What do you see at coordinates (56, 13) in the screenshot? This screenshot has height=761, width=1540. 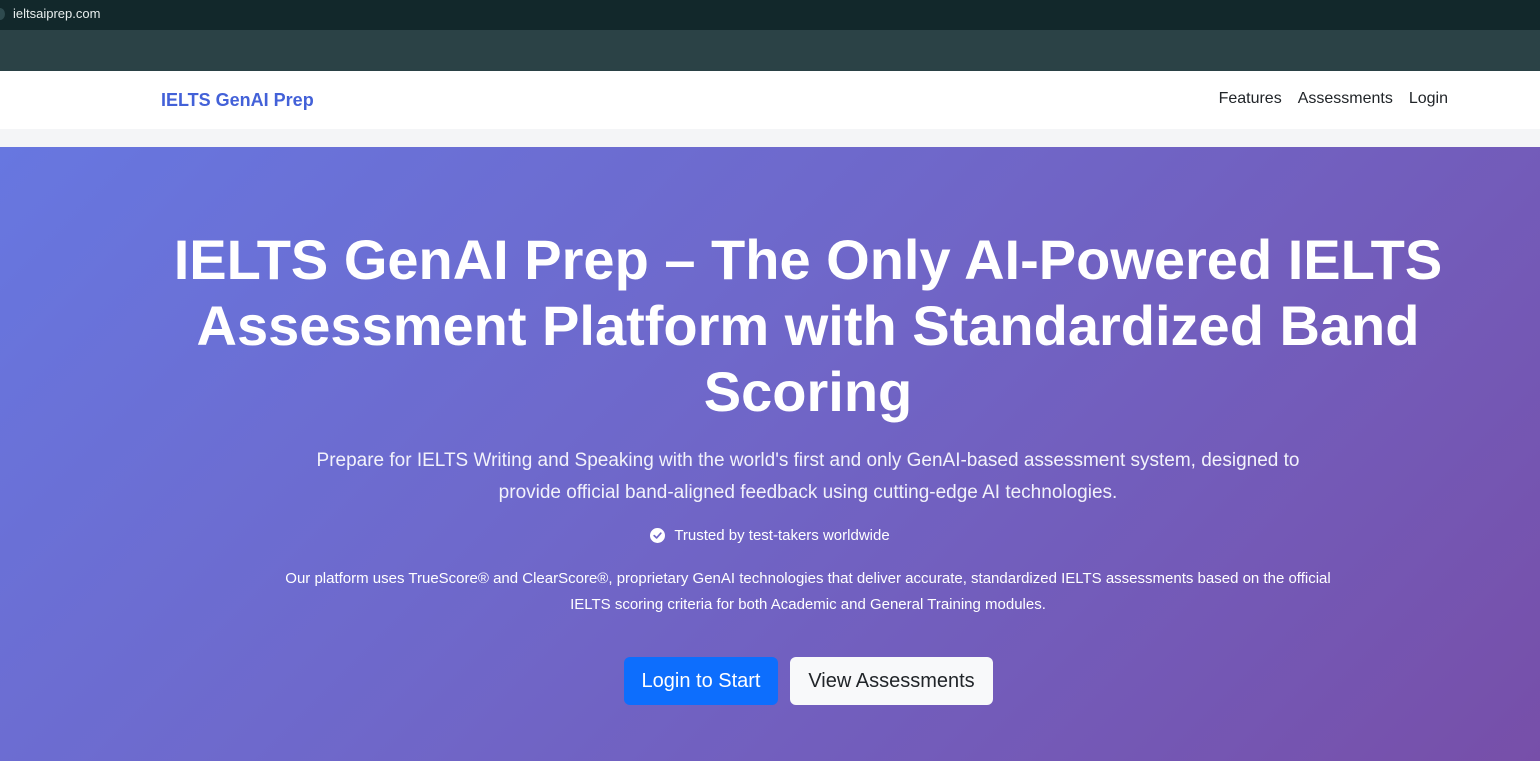 I see `address-url: ieltsaiprep.com` at bounding box center [56, 13].